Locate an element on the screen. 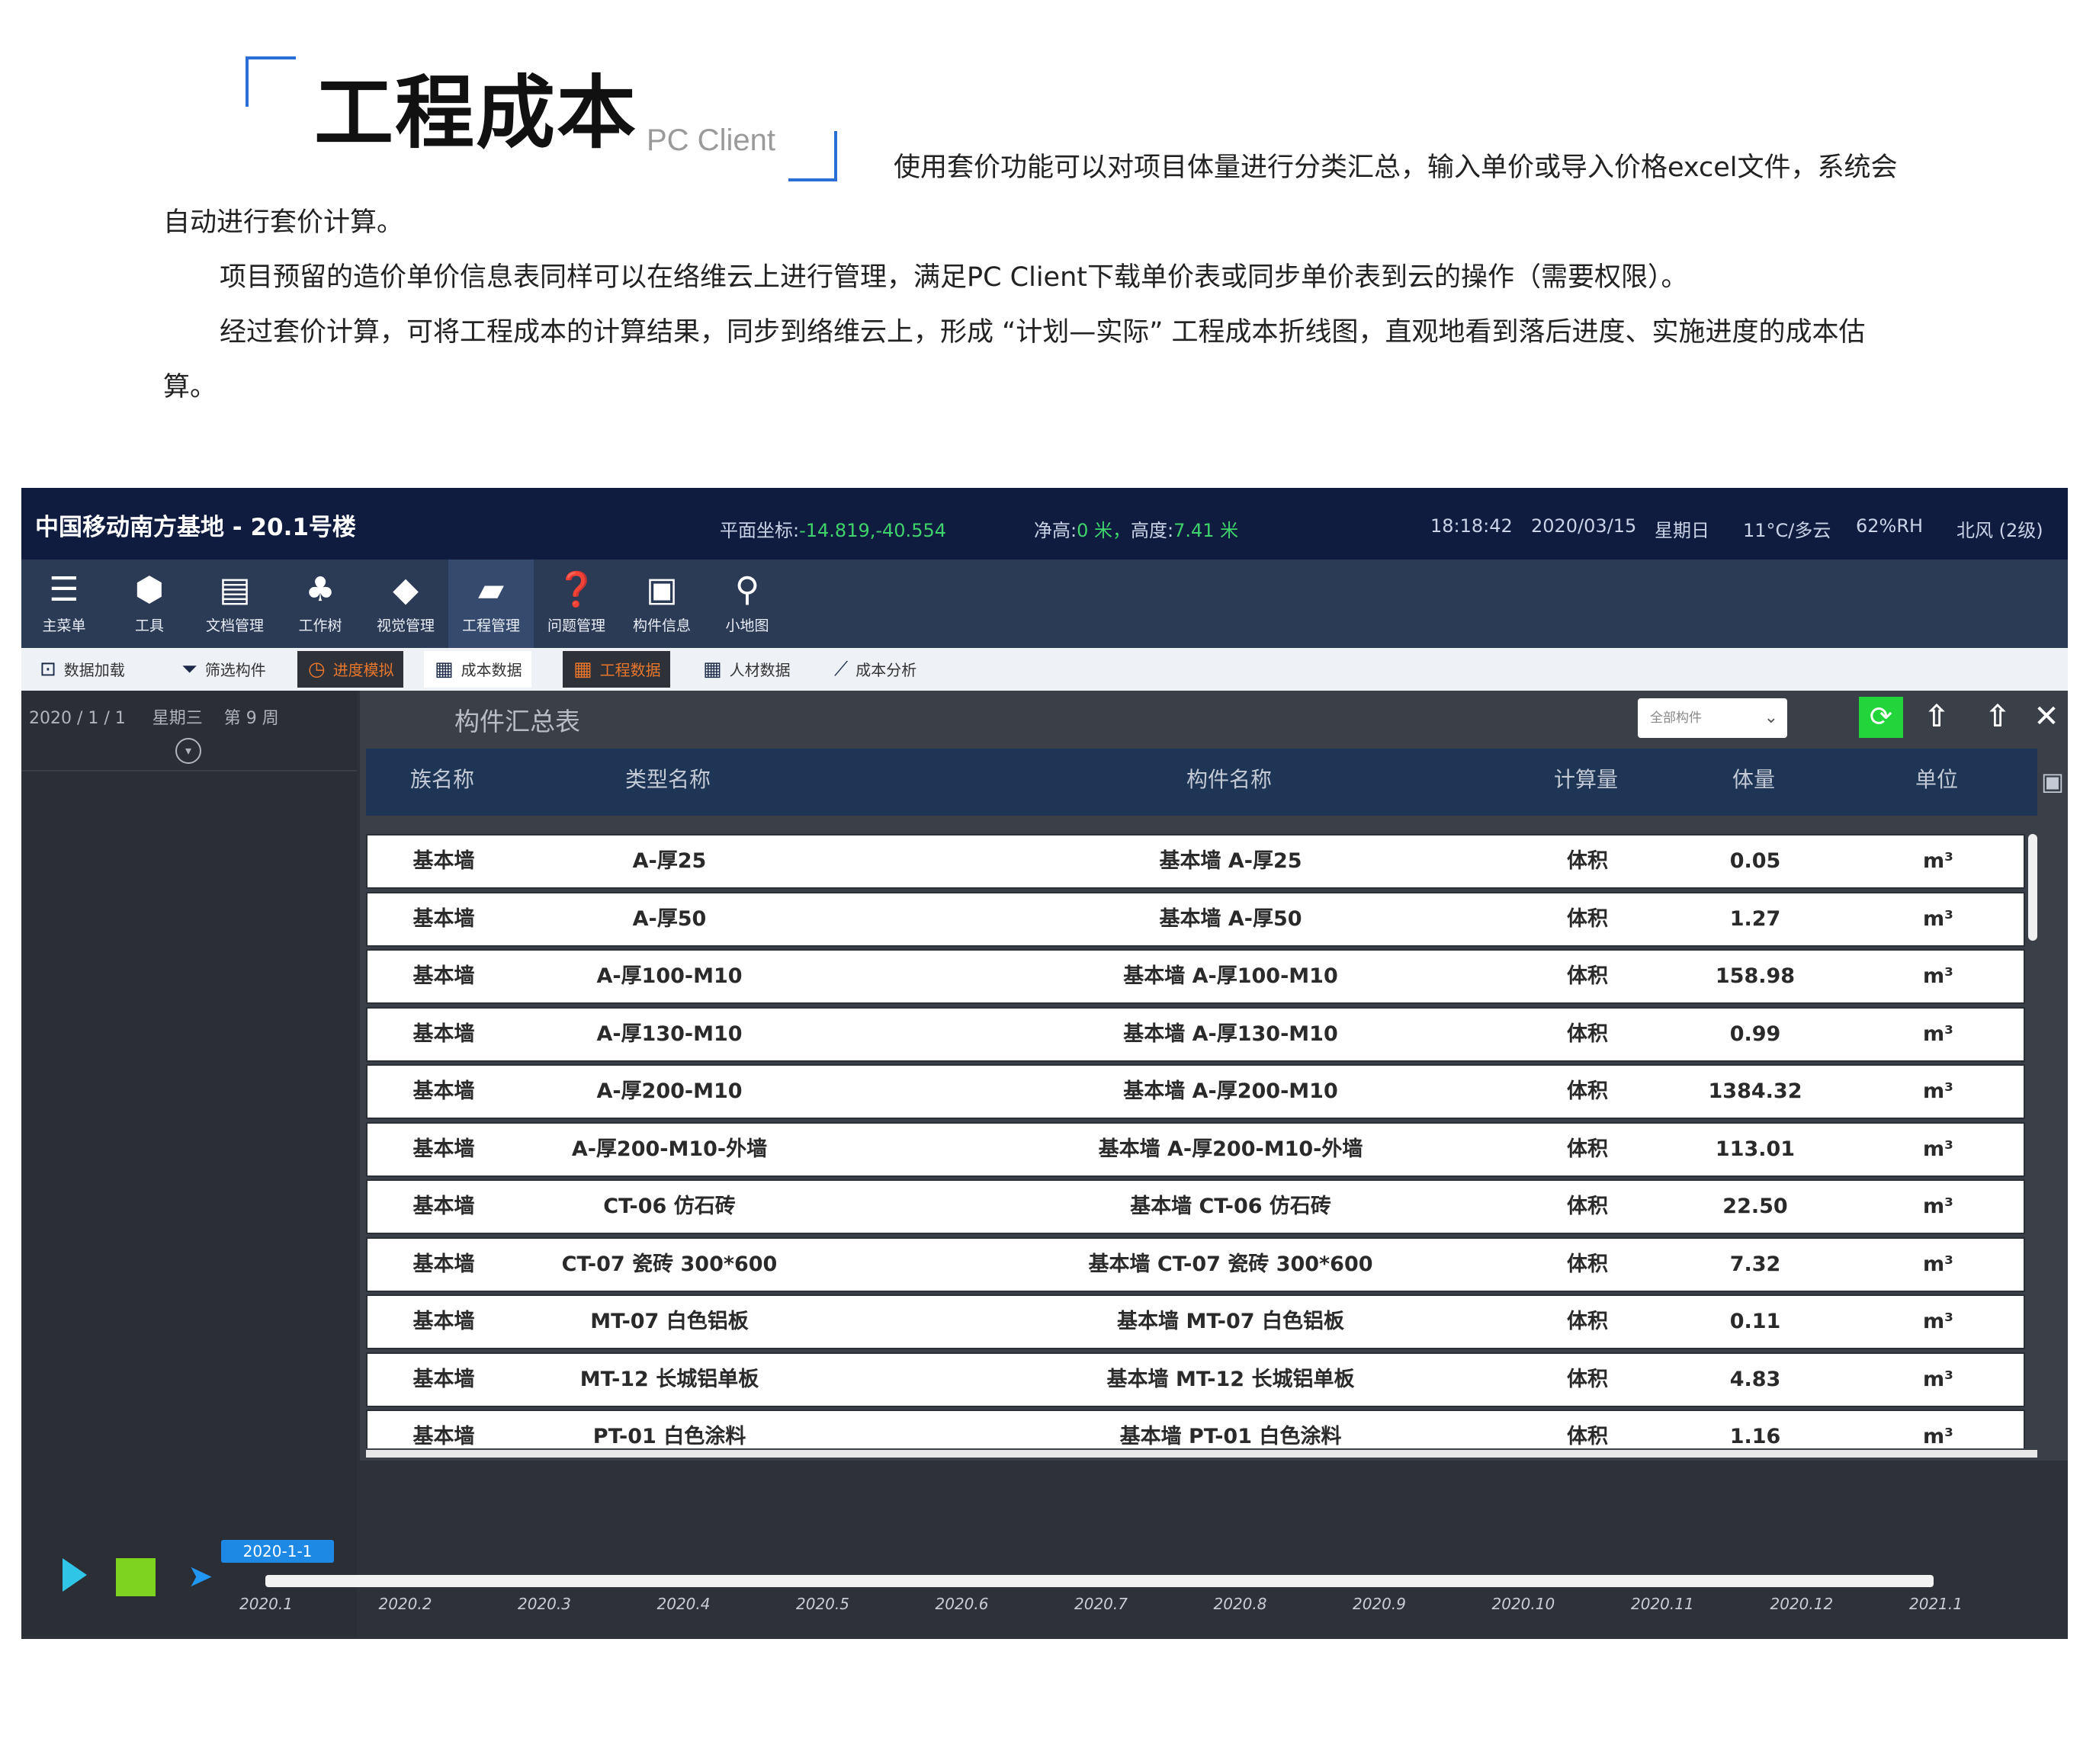 Image resolution: width=2080 pixels, height=1764 pixels. timeline-tick-label: 2020.9 is located at coordinates (1379, 1604).